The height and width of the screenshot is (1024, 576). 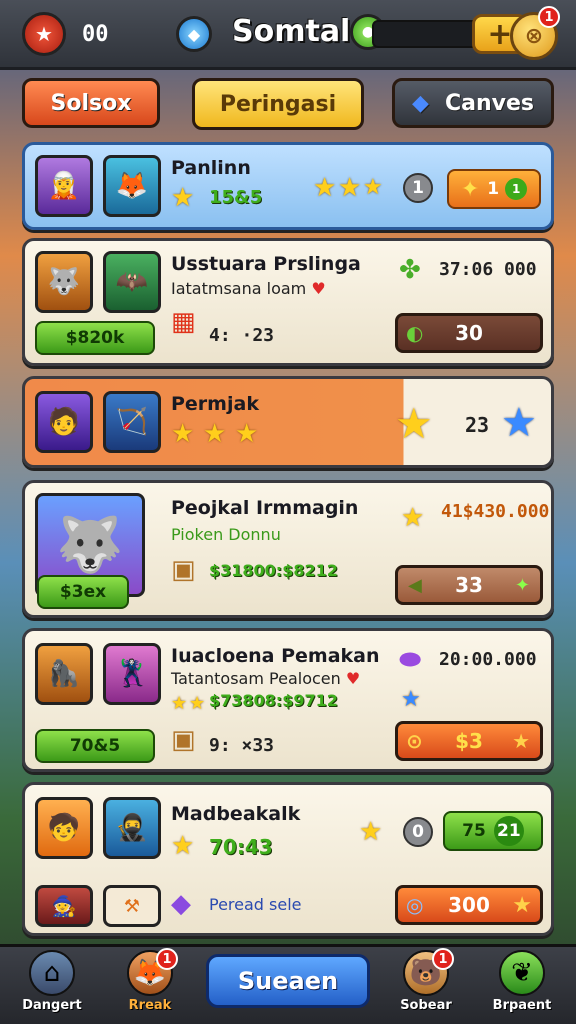 What do you see at coordinates (469, 585) in the screenshot?
I see `upgrade-slot: ◀ 33 ✦` at bounding box center [469, 585].